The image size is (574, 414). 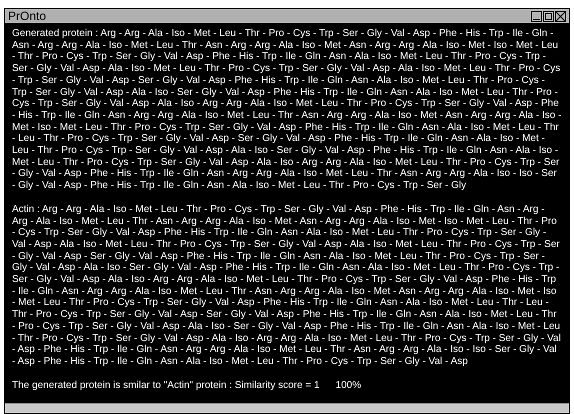 I want to click on similarity-message: The generated protein is smilar to "Actin" protein : Similarity score = 1, so click(x=166, y=386).